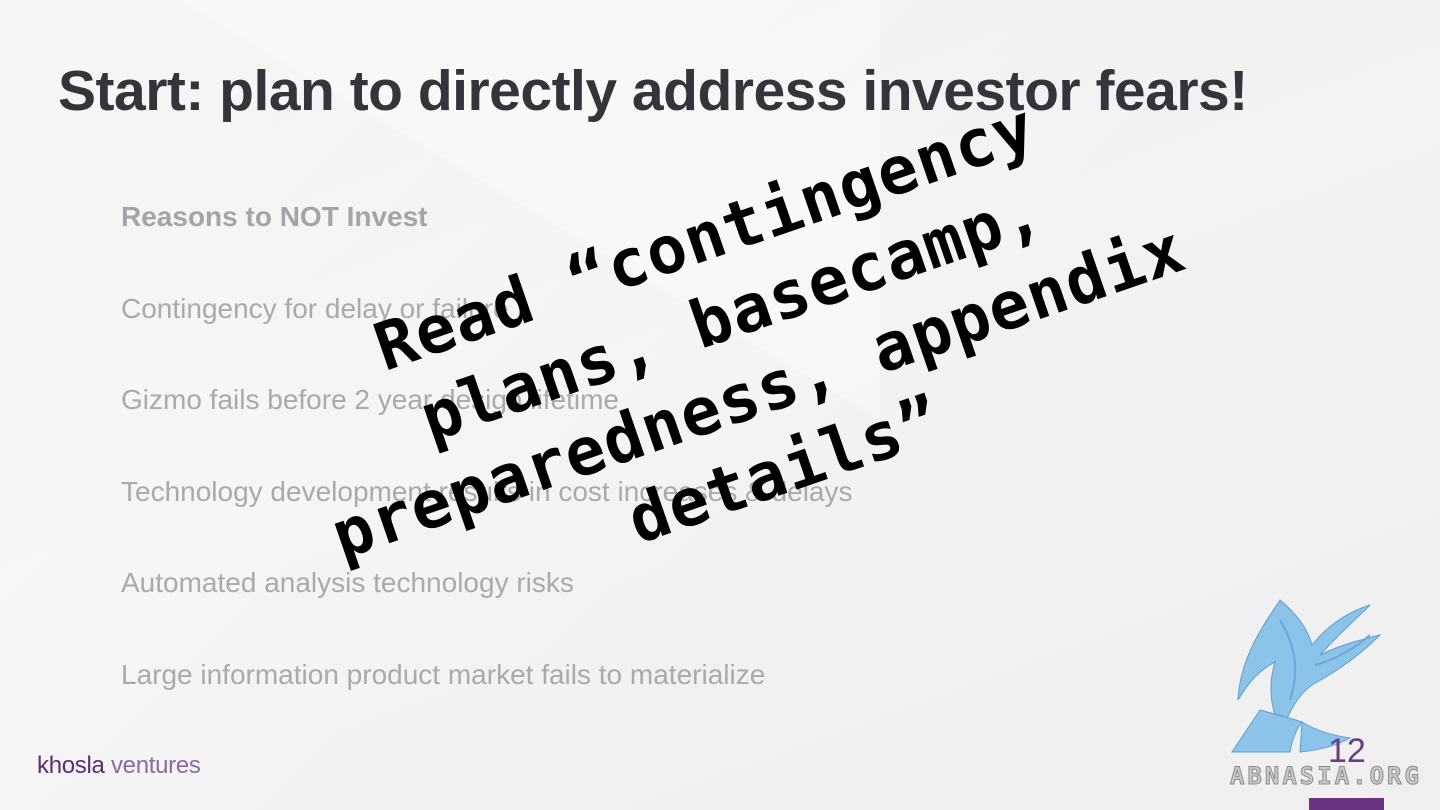 This screenshot has height=810, width=1440. What do you see at coordinates (1326, 776) in the screenshot?
I see `watermark-text: ABNASIA.ORG` at bounding box center [1326, 776].